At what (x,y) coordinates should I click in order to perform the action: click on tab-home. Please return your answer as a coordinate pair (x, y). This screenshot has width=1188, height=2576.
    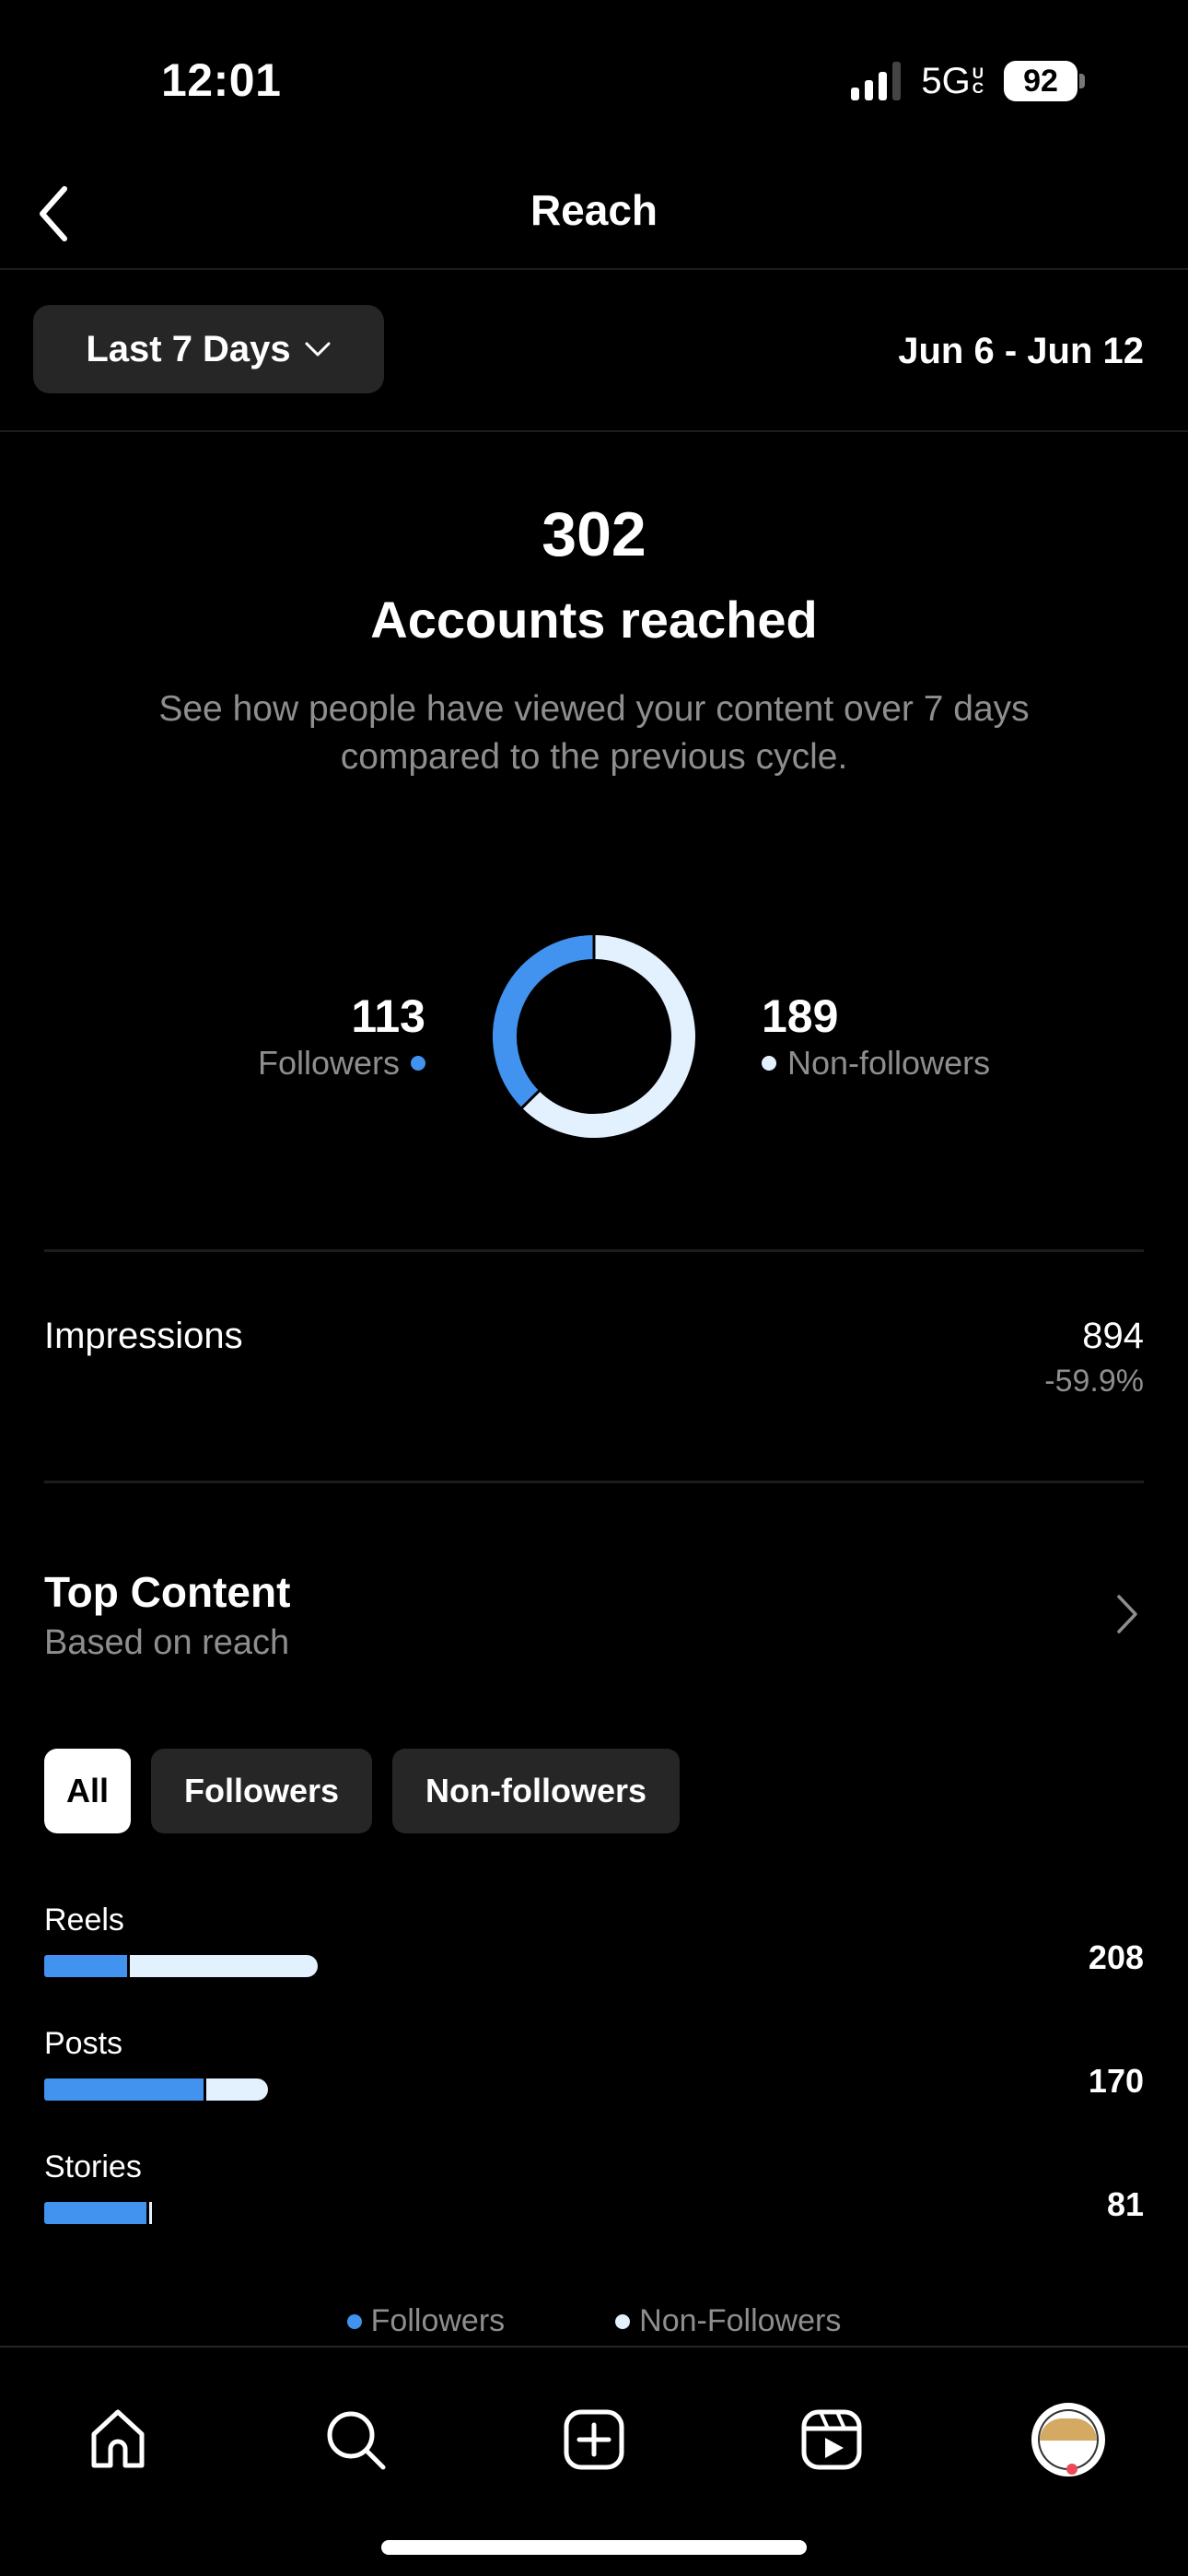
    Looking at the image, I should click on (118, 2439).